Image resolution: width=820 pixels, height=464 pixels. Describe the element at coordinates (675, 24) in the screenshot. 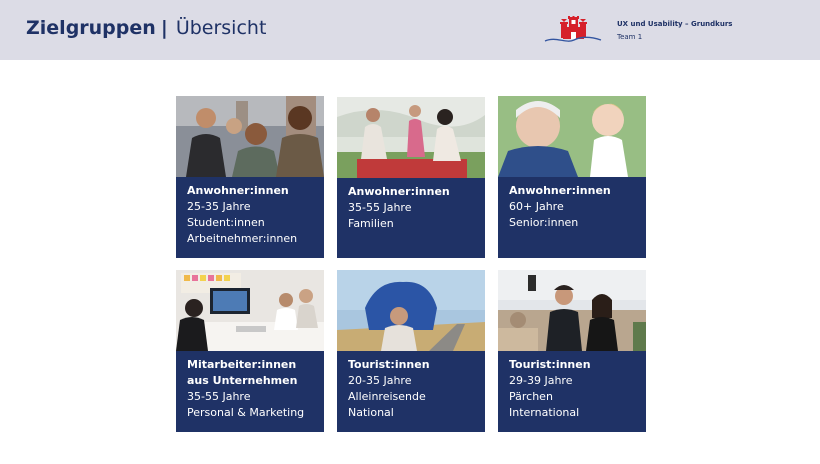

I see `course-label: UX und Usability – Grundkurs` at that location.